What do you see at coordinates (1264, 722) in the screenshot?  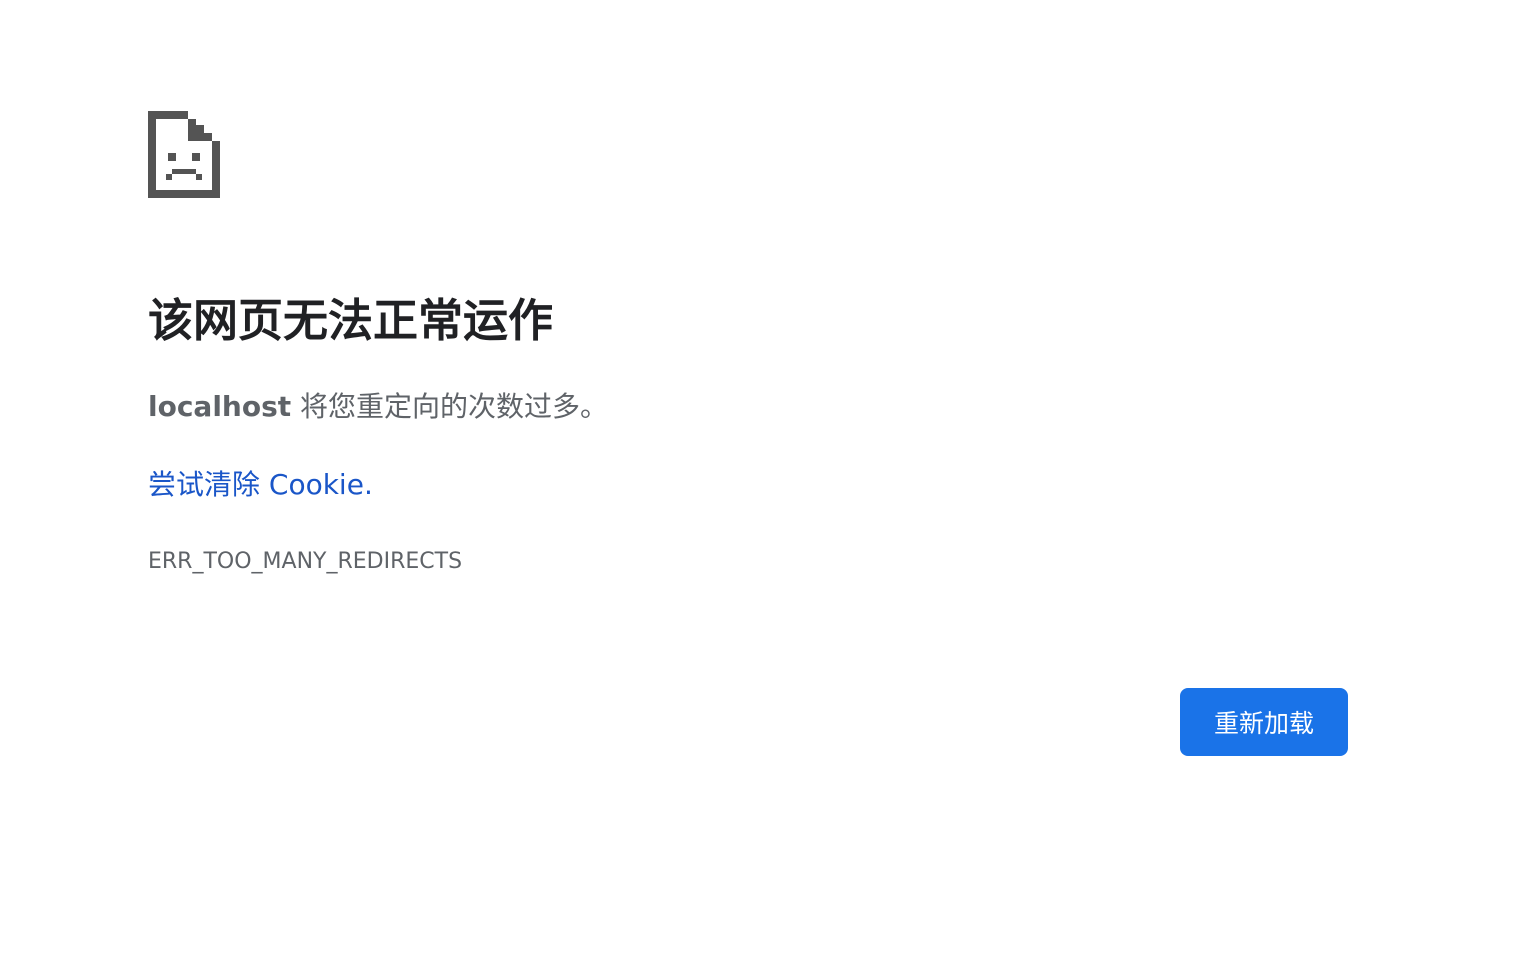 I see `reload-button: 重新加载` at bounding box center [1264, 722].